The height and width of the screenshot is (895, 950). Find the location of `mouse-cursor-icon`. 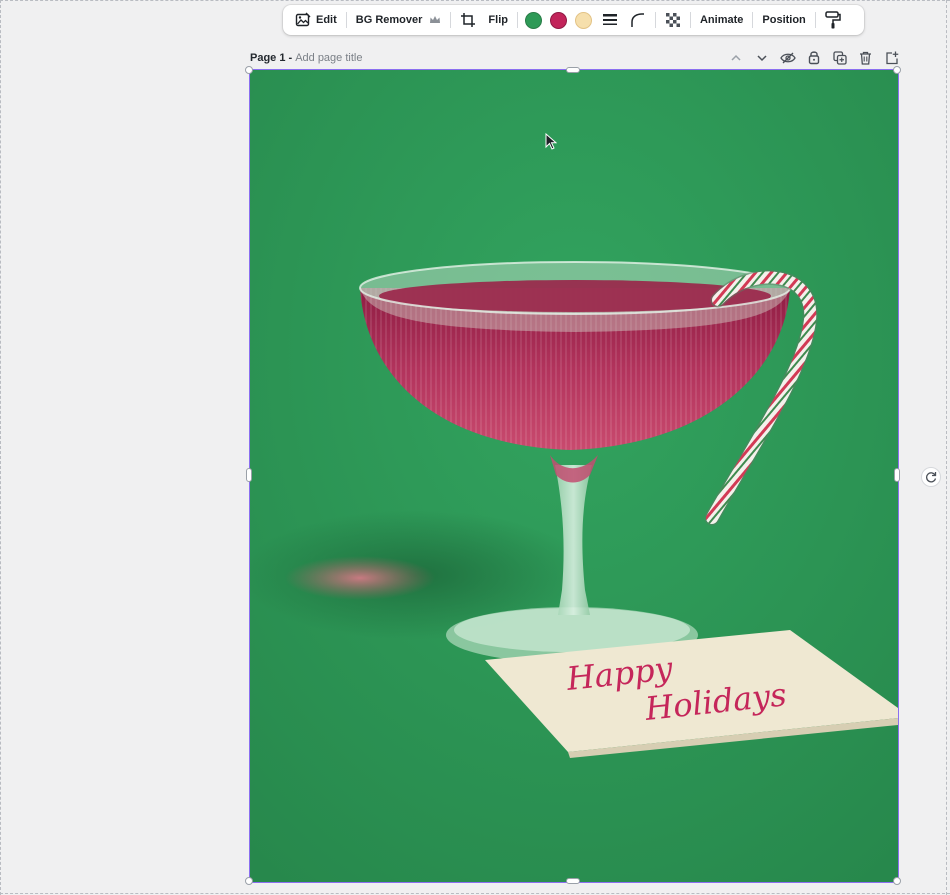

mouse-cursor-icon is located at coordinates (551, 141).